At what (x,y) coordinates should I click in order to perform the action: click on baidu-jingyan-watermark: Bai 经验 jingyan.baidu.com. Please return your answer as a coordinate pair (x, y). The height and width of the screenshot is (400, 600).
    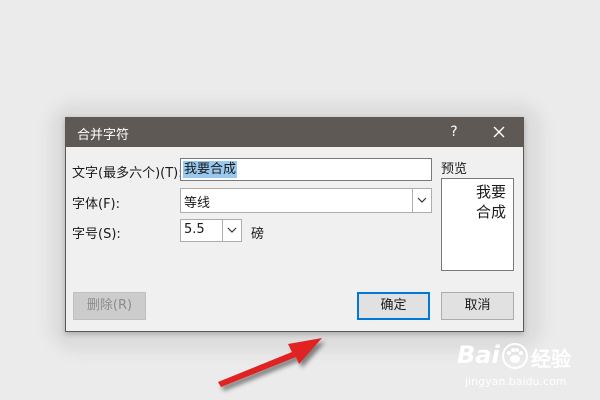
    Looking at the image, I should click on (525, 366).